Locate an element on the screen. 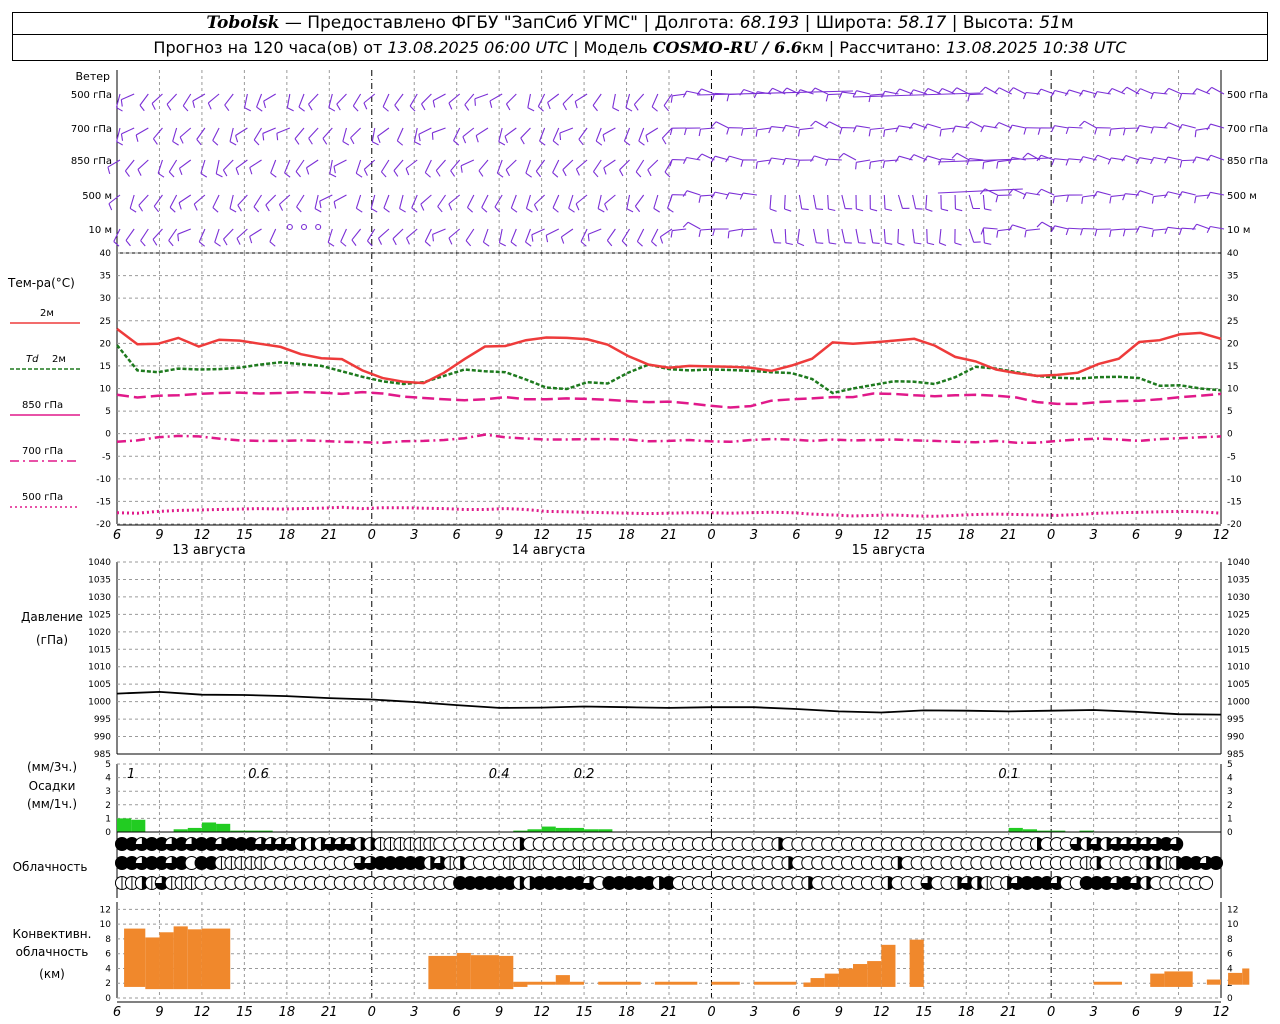  precip-3h-label: 0.2 is located at coordinates (584, 774).